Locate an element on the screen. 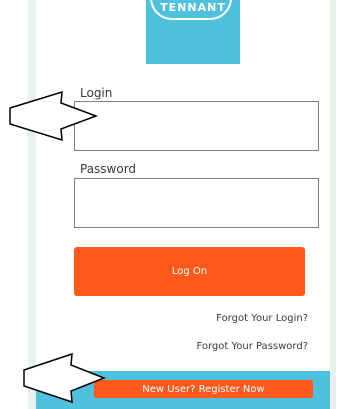 This screenshot has height=409, width=342. password-label: Password is located at coordinates (108, 169).